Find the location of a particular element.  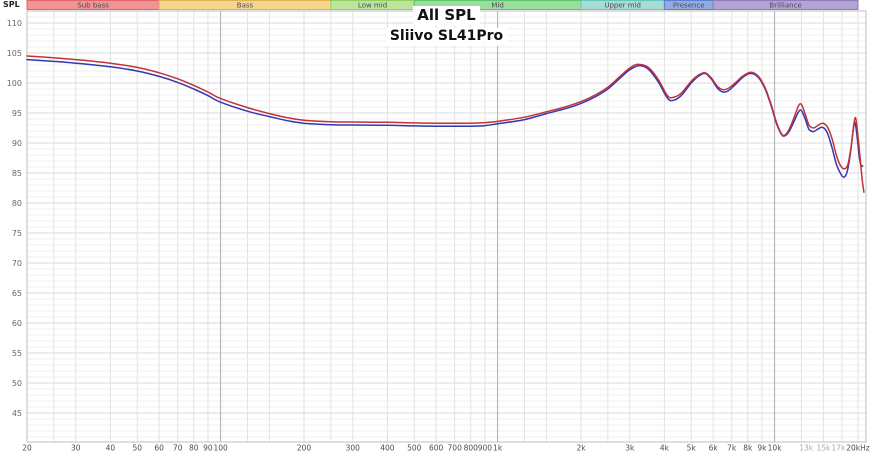

y-tick-label: 95 is located at coordinates (17, 113).